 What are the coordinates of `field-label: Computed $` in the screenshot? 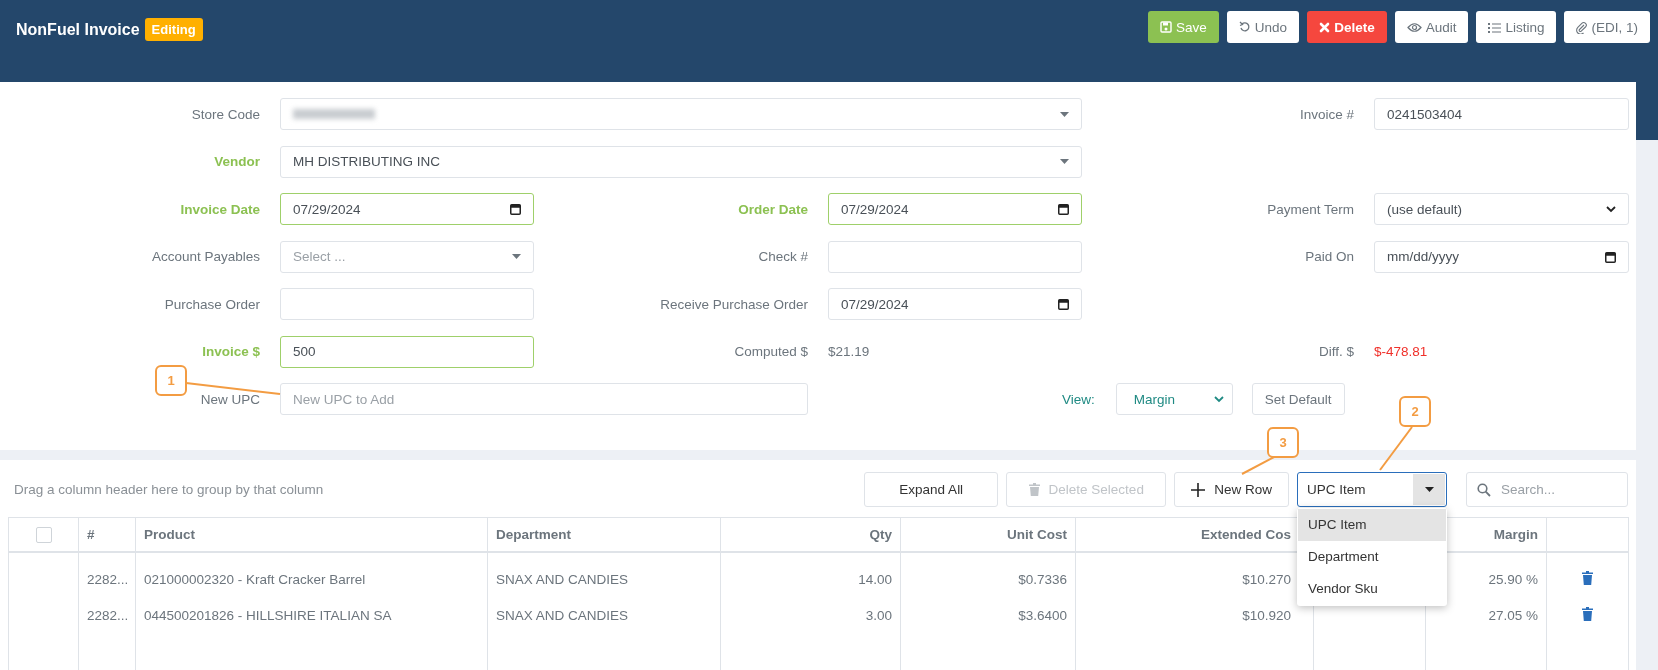 It's located at (770, 351).